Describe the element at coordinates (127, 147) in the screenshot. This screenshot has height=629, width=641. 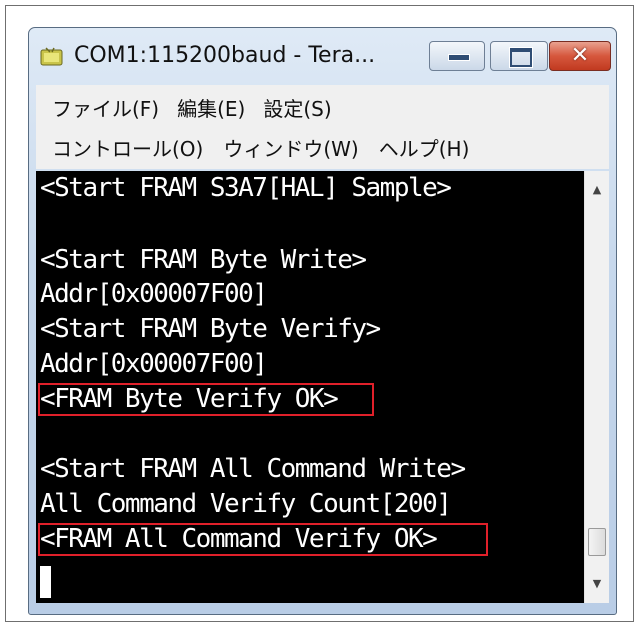
I see `menu-control: コントロール(O)` at that location.